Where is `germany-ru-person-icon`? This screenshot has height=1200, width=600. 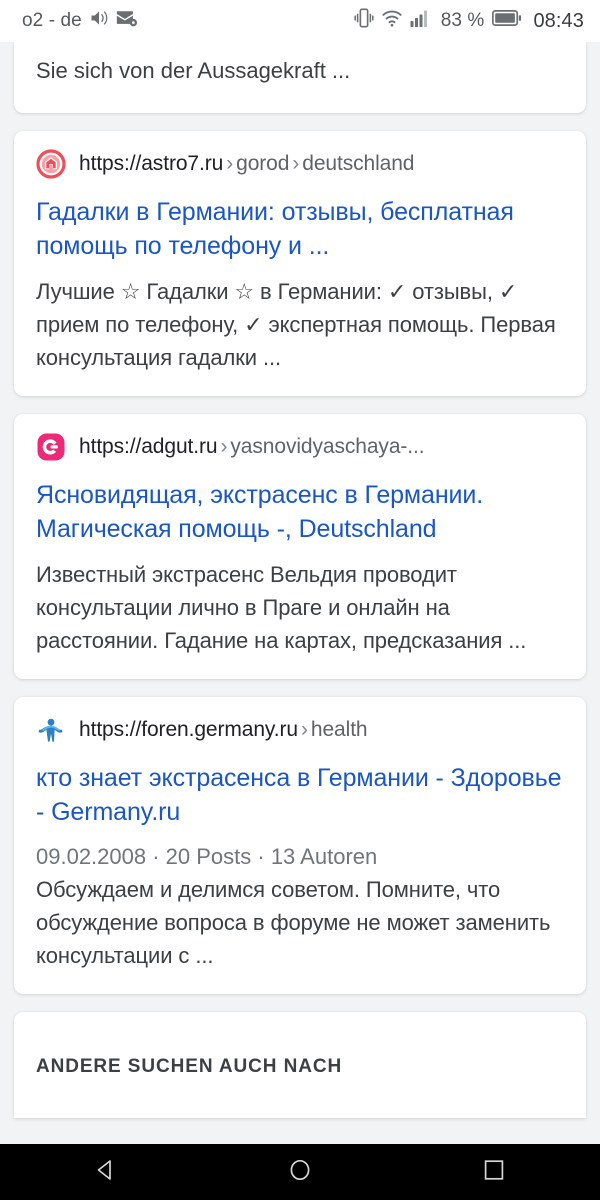 germany-ru-person-icon is located at coordinates (51, 730).